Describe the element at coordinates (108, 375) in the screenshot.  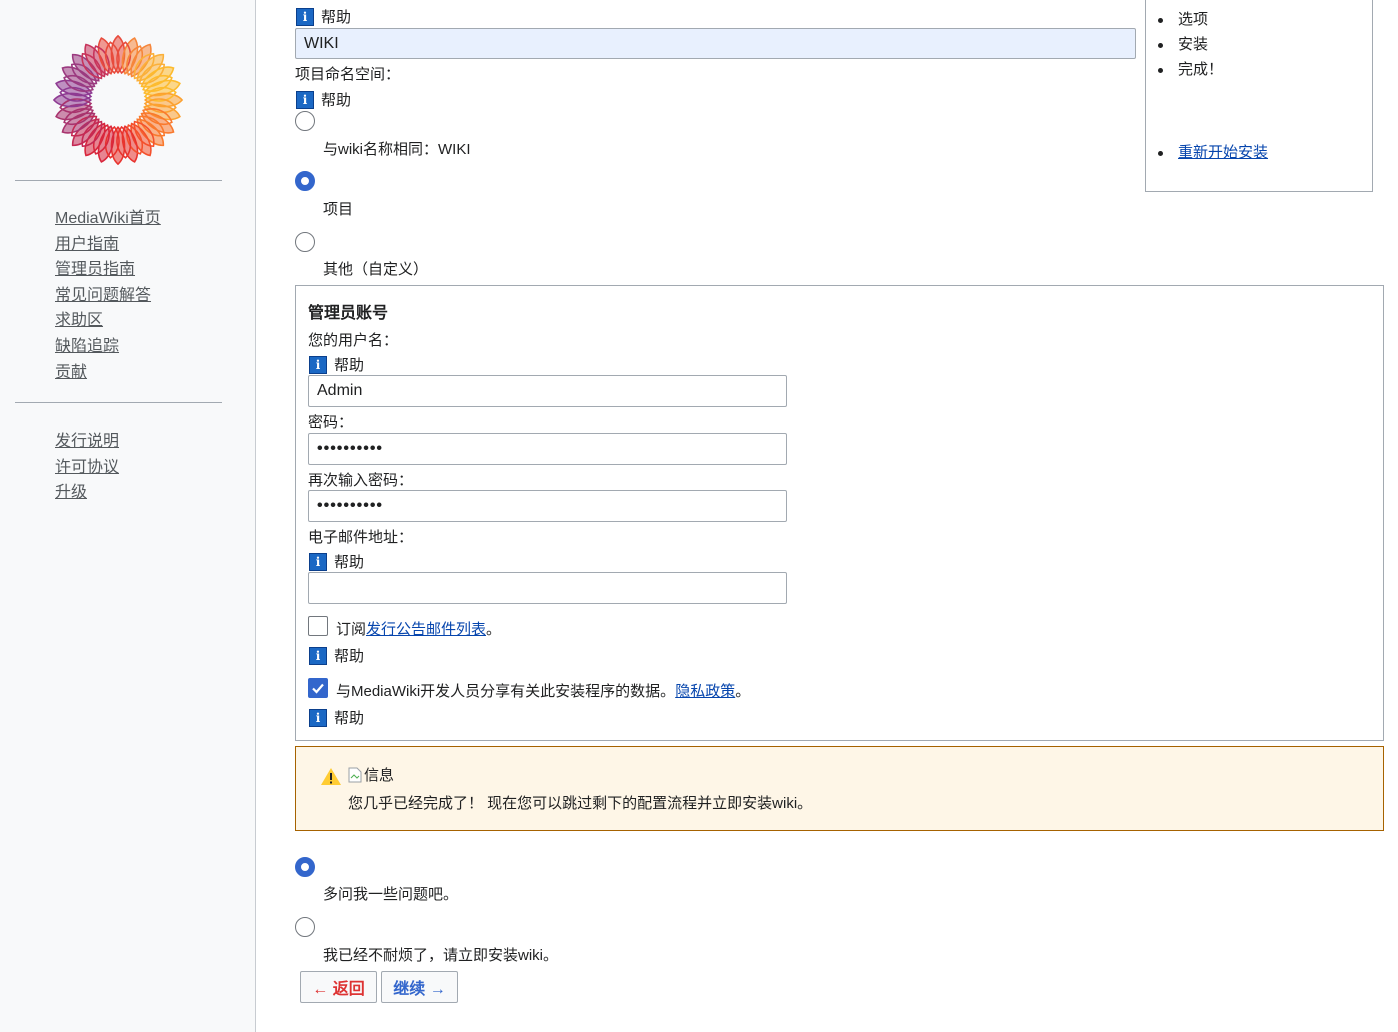
I see `sidebar-item: 贡献` at that location.